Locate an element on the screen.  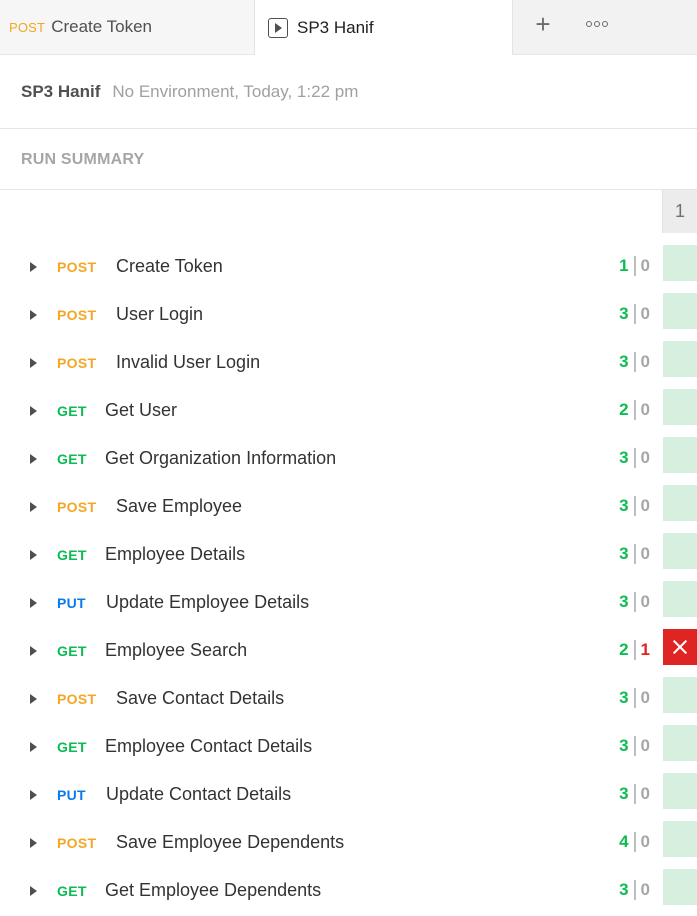
request-name: Save Employee is located at coordinates (179, 506).